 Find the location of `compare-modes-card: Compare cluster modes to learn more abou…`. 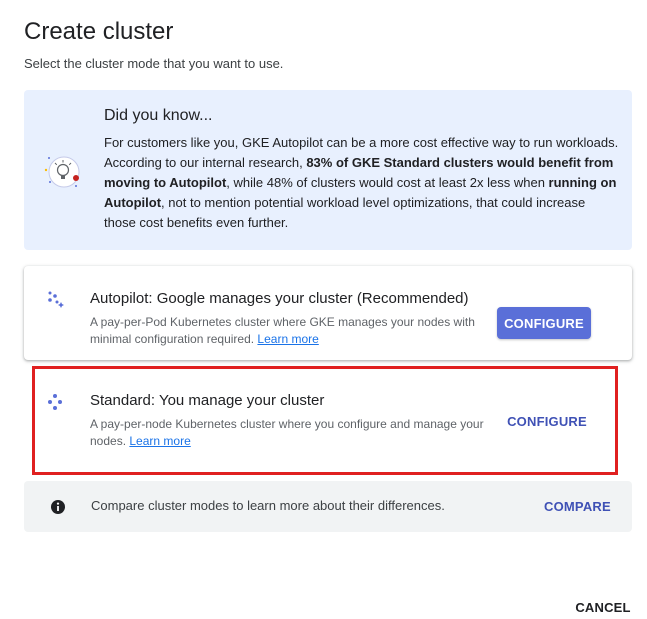

compare-modes-card: Compare cluster modes to learn more abou… is located at coordinates (328, 506).